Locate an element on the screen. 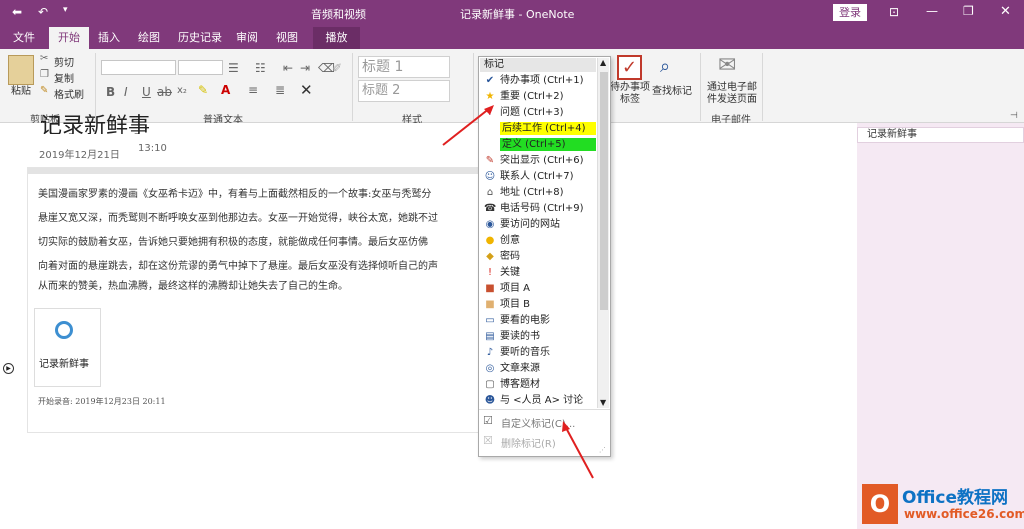  tab-home: 开始 is located at coordinates (69, 38).